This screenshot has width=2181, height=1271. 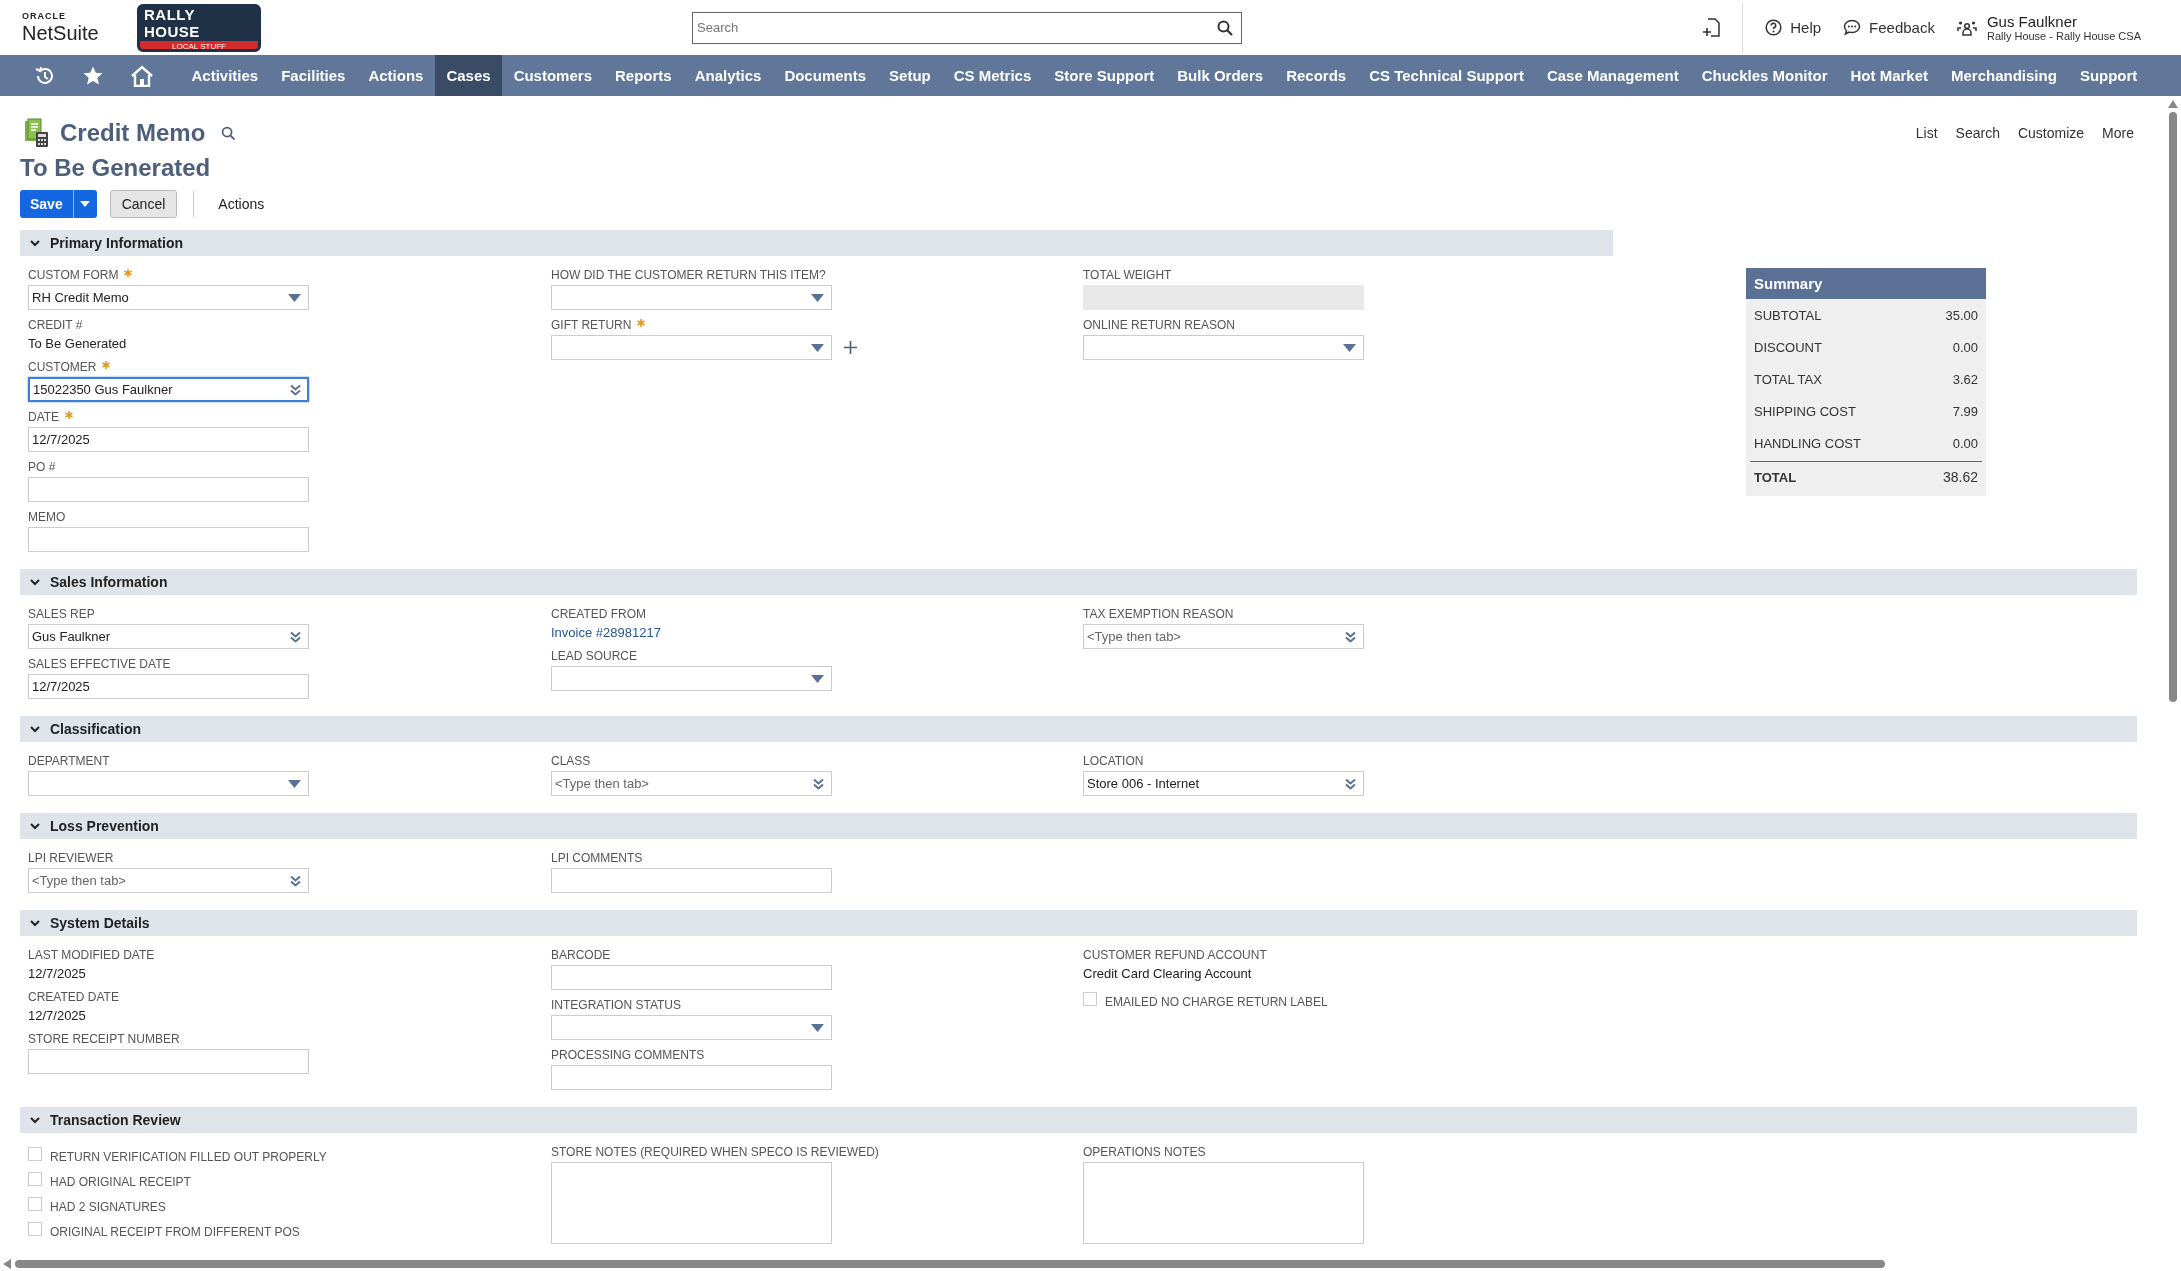 What do you see at coordinates (616, 1005) in the screenshot?
I see `field-label: INTEGRATION STATUS` at bounding box center [616, 1005].